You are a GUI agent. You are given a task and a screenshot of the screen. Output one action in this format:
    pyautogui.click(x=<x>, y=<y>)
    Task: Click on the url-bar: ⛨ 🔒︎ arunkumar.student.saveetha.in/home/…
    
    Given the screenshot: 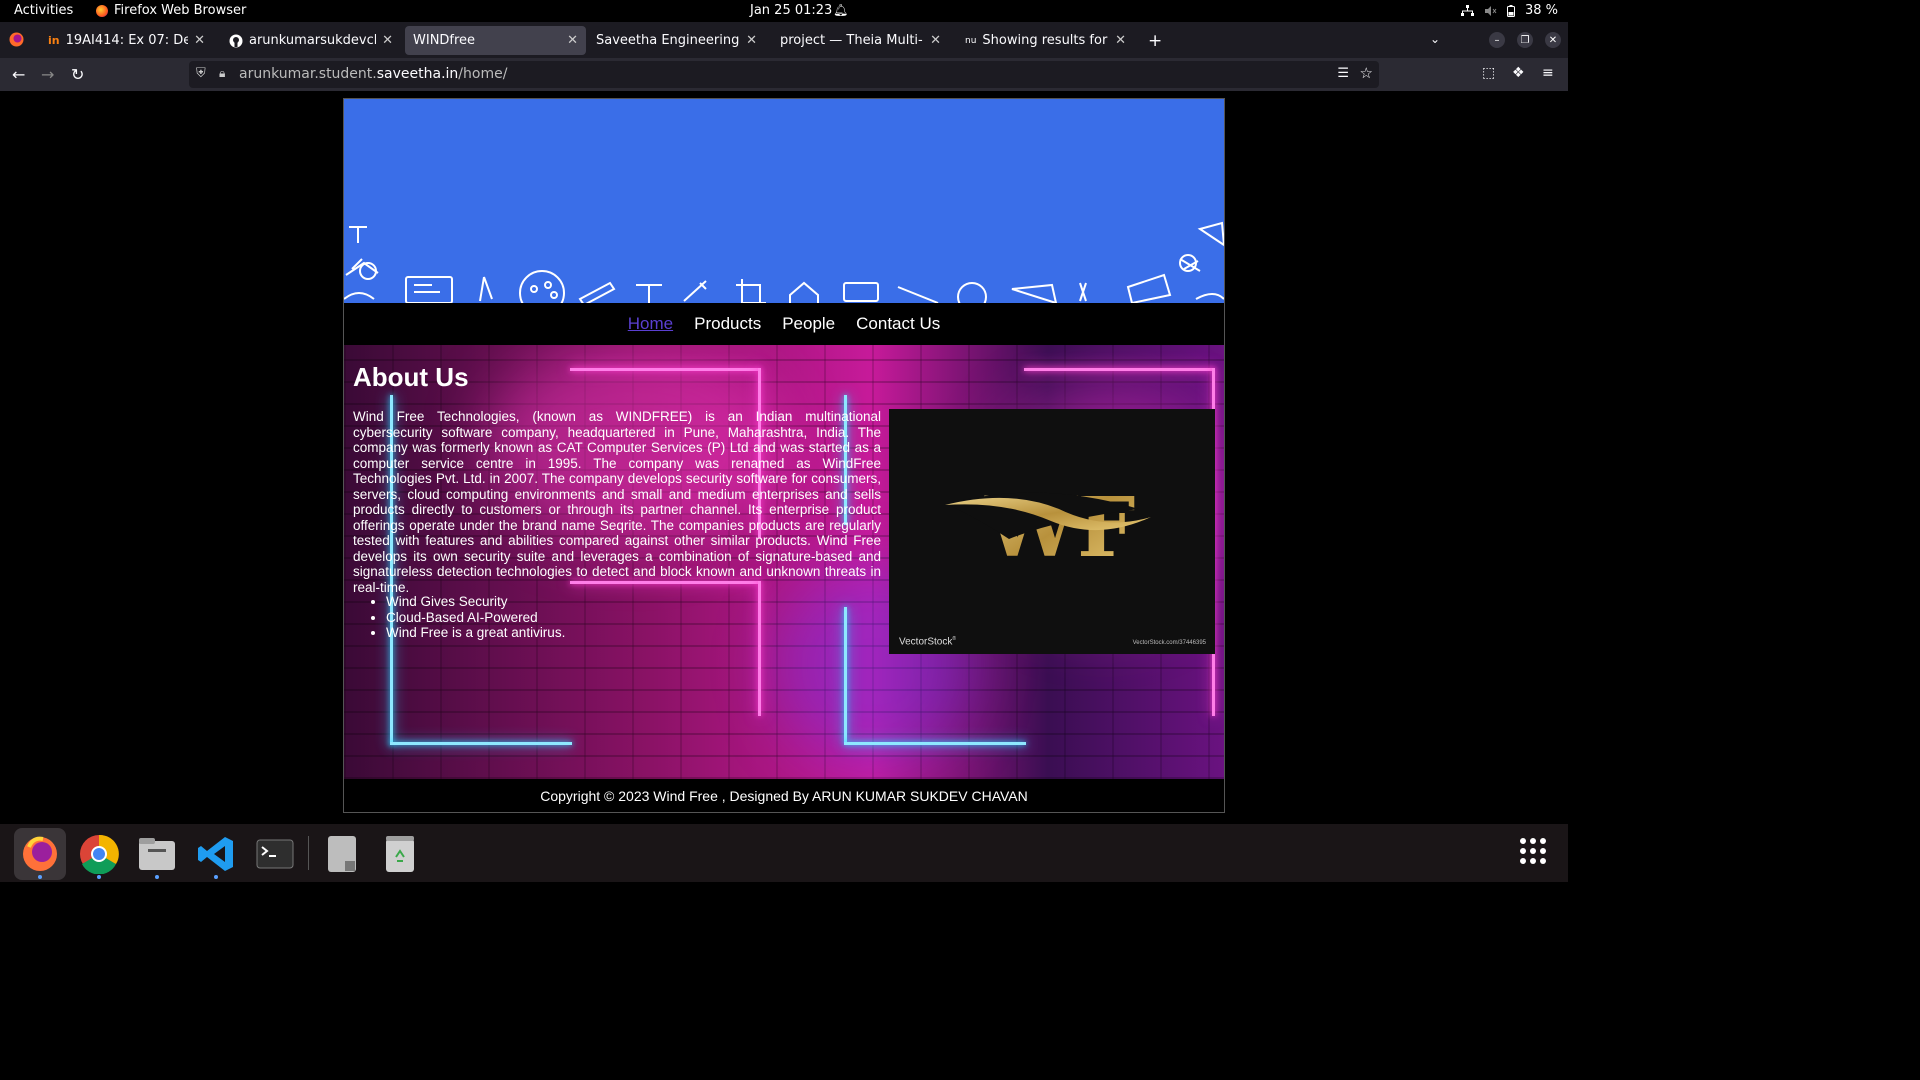 What is the action you would take?
    pyautogui.click(x=784, y=74)
    